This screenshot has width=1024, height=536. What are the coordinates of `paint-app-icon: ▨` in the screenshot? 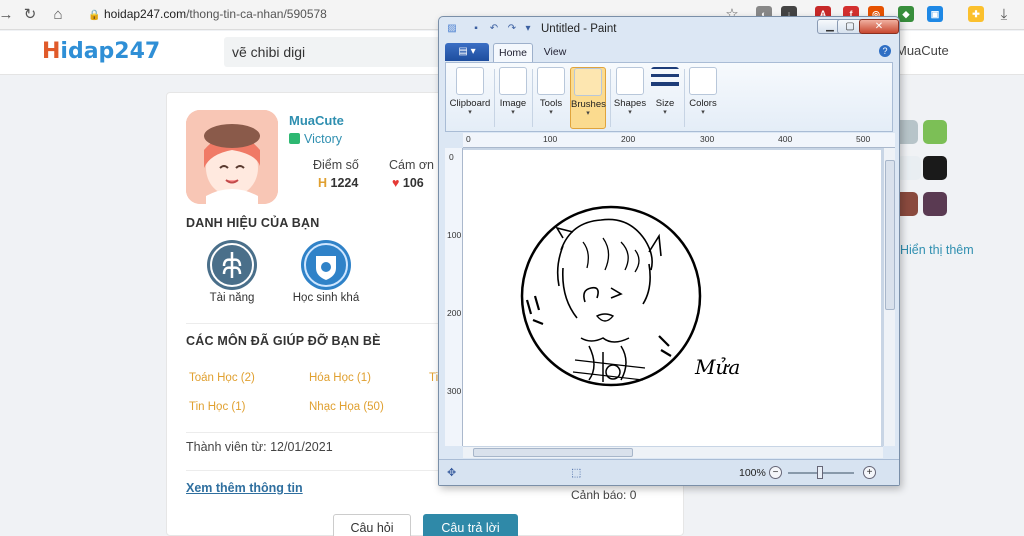 It's located at (452, 29).